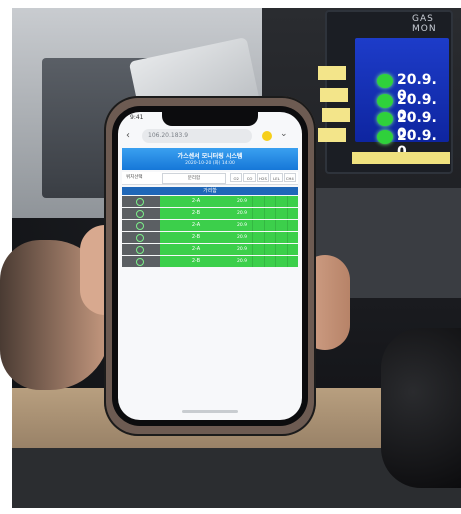 The height and width of the screenshot is (514, 461). I want to click on app-subtitle: 2020-10-20 (화) 14:00, so click(210, 163).